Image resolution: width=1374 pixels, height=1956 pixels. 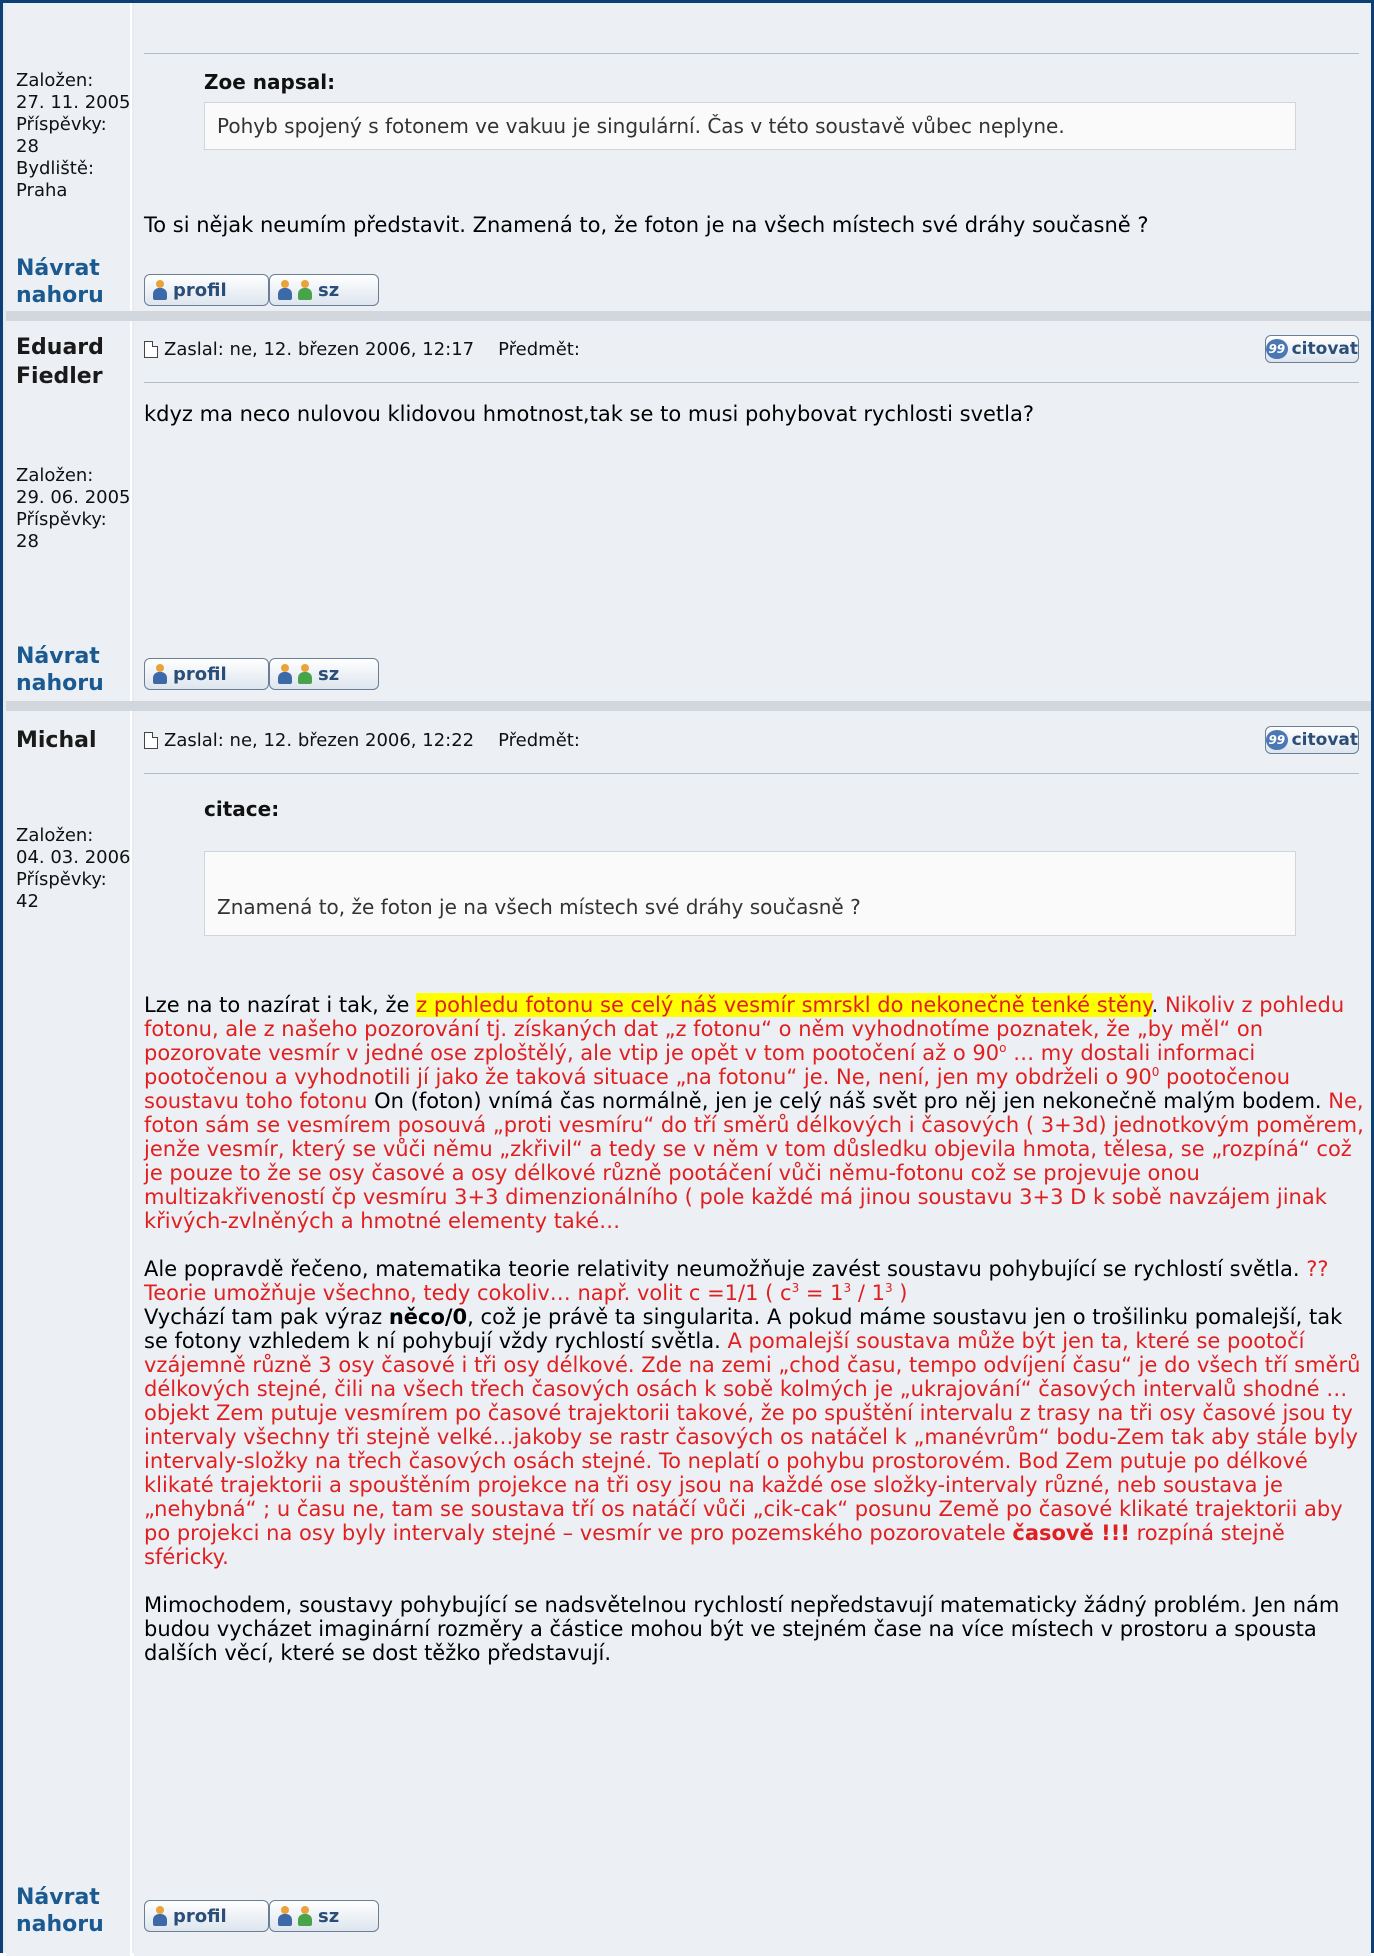 I want to click on post-1-footer: Návrat nahoru profil sz, so click(x=688, y=279).